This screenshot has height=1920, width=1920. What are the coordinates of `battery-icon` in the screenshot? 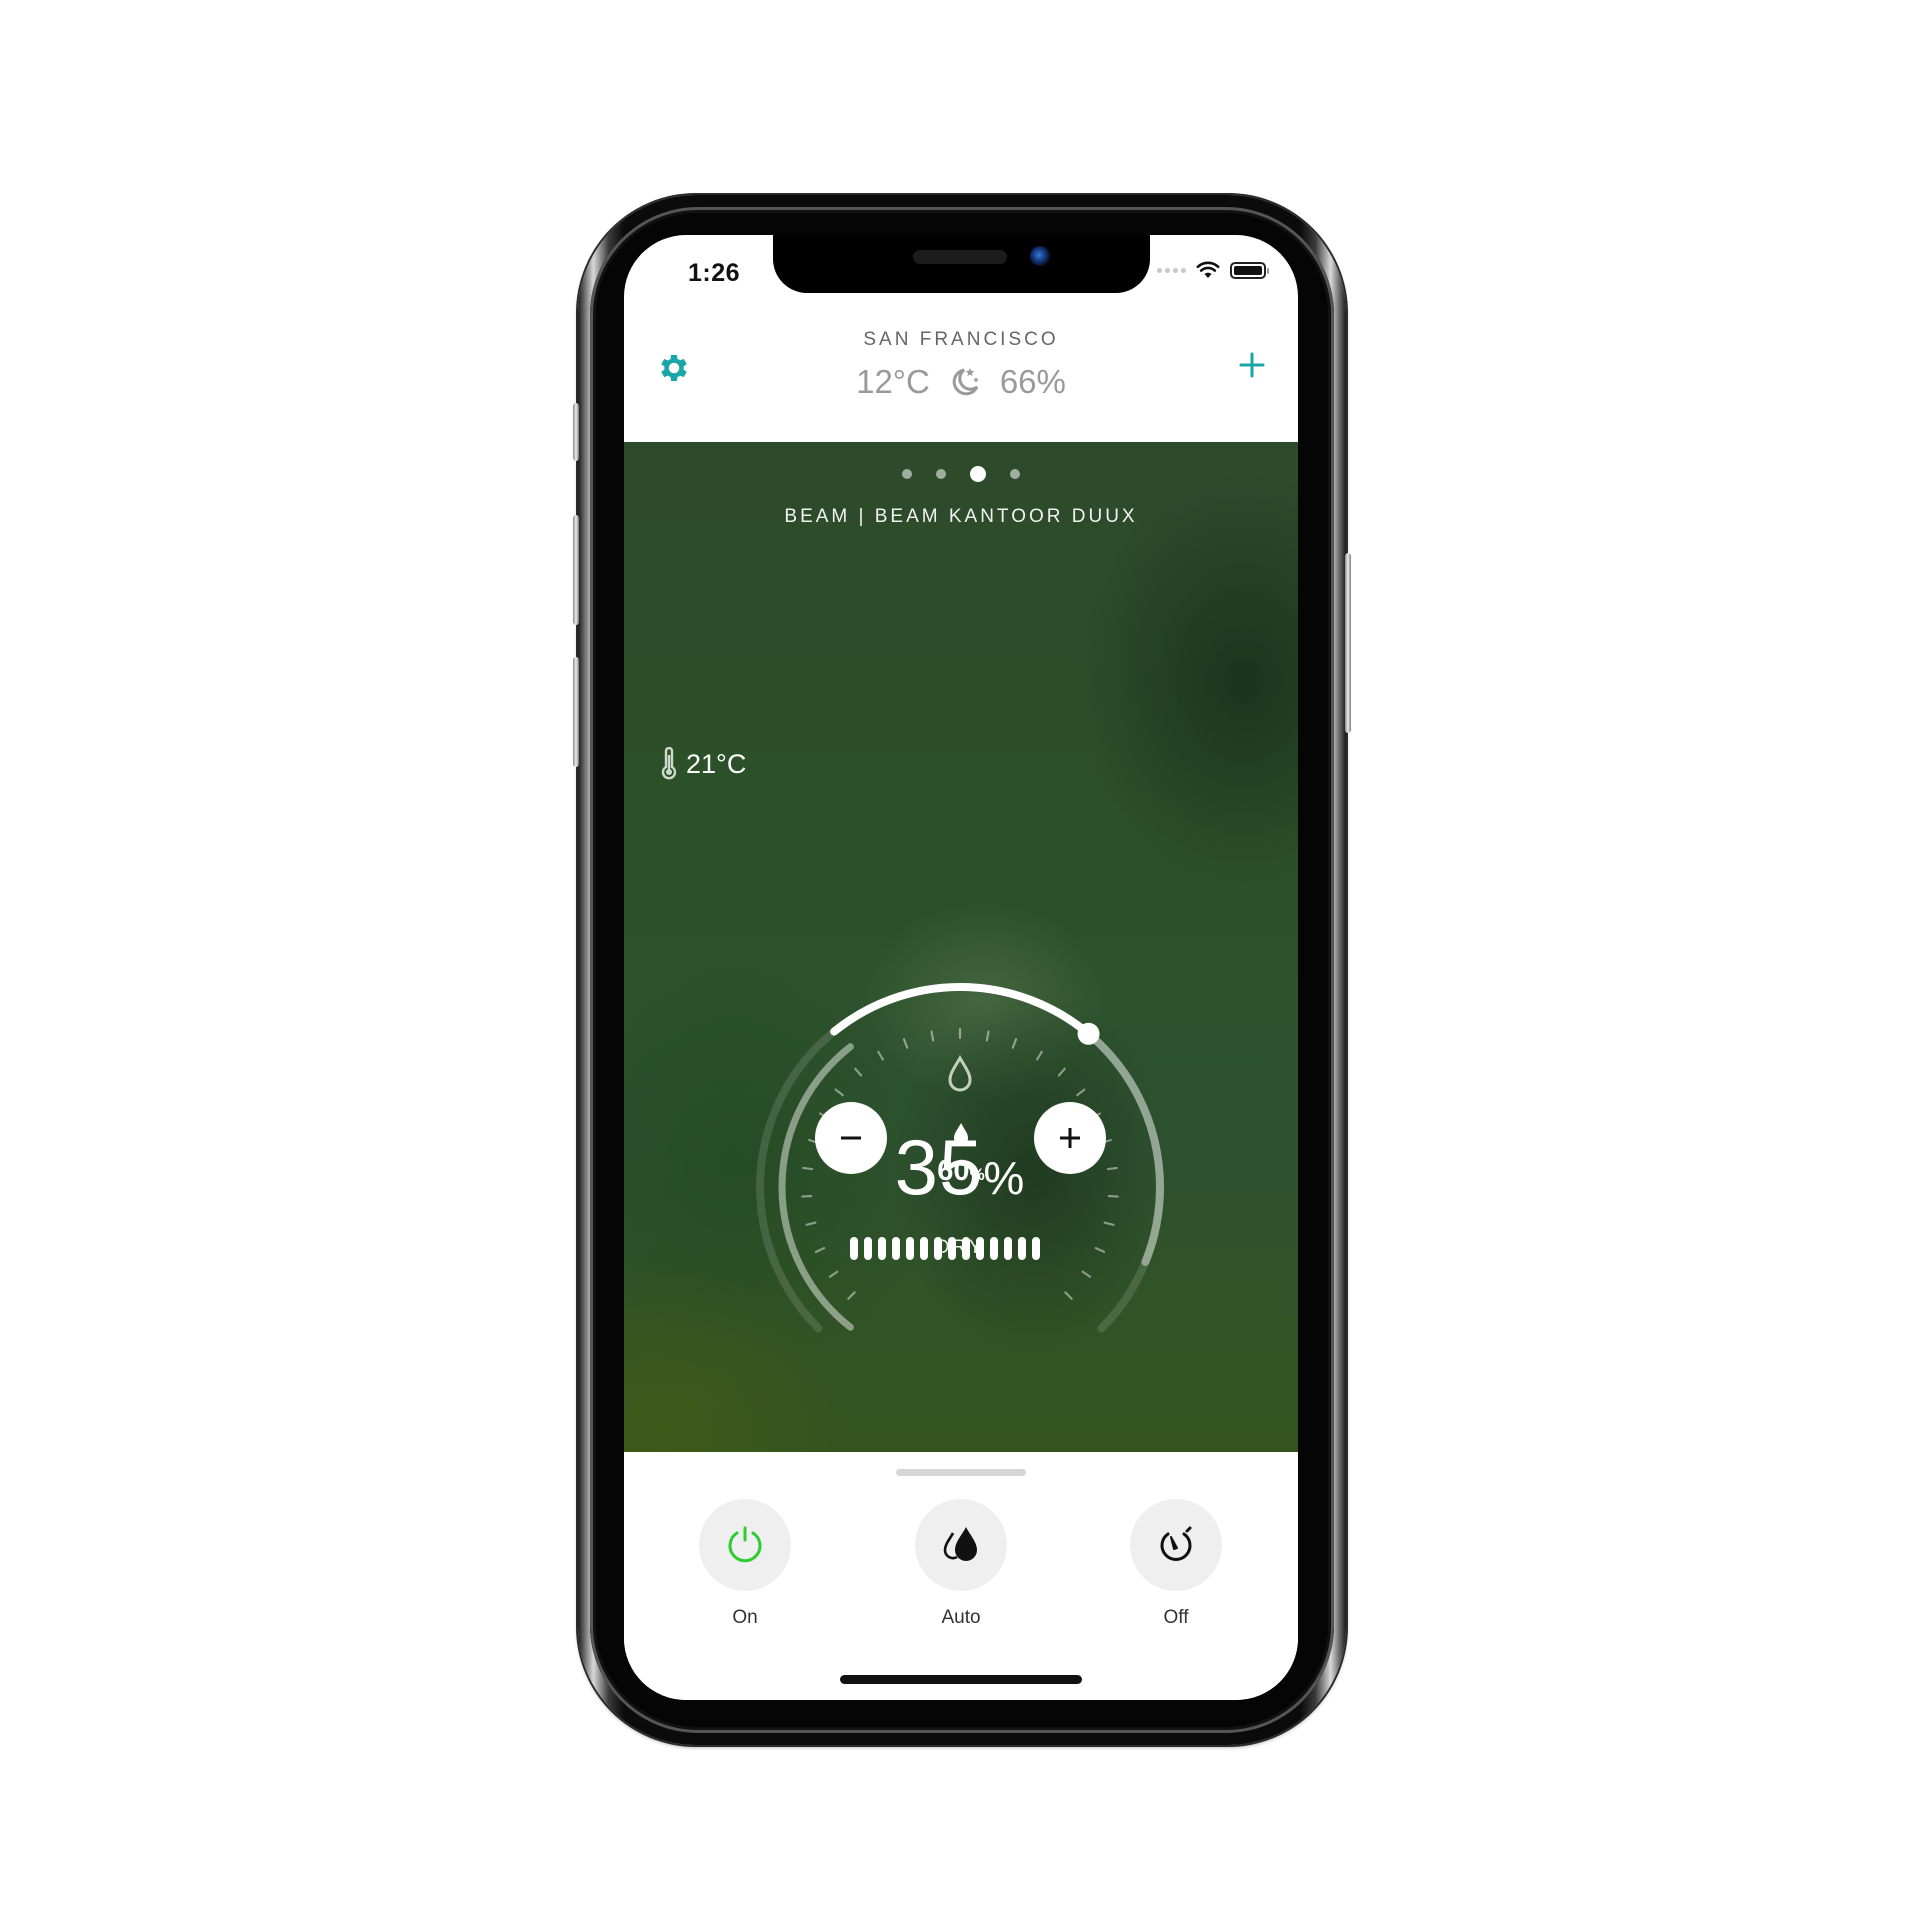 It's located at (1249, 270).